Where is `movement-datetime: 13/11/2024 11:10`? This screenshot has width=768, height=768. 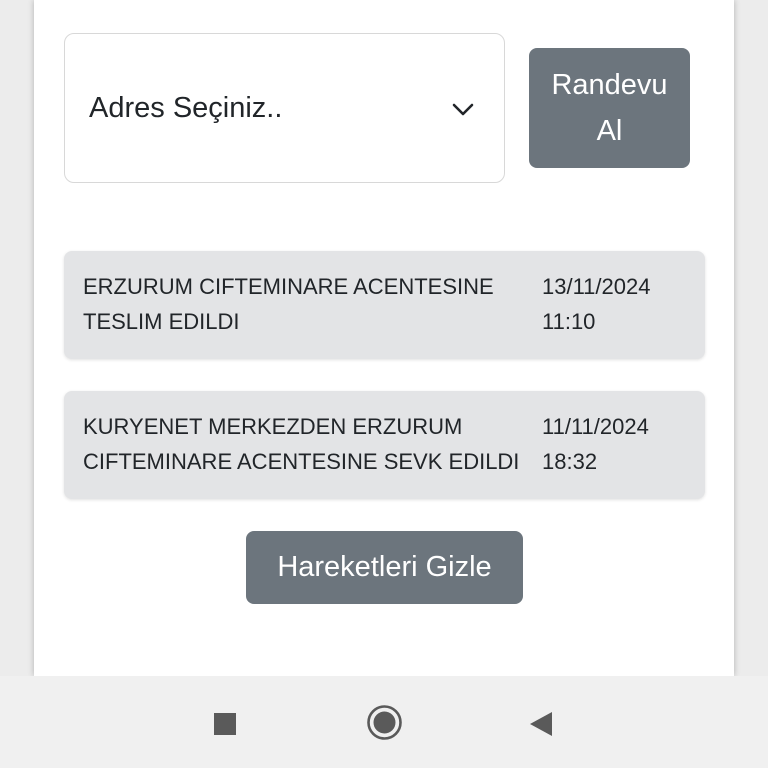
movement-datetime: 13/11/2024 11:10 is located at coordinates (617, 304).